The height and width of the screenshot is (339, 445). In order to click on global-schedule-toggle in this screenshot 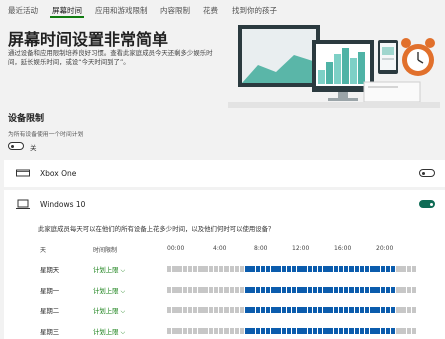, I will do `click(16, 146)`.